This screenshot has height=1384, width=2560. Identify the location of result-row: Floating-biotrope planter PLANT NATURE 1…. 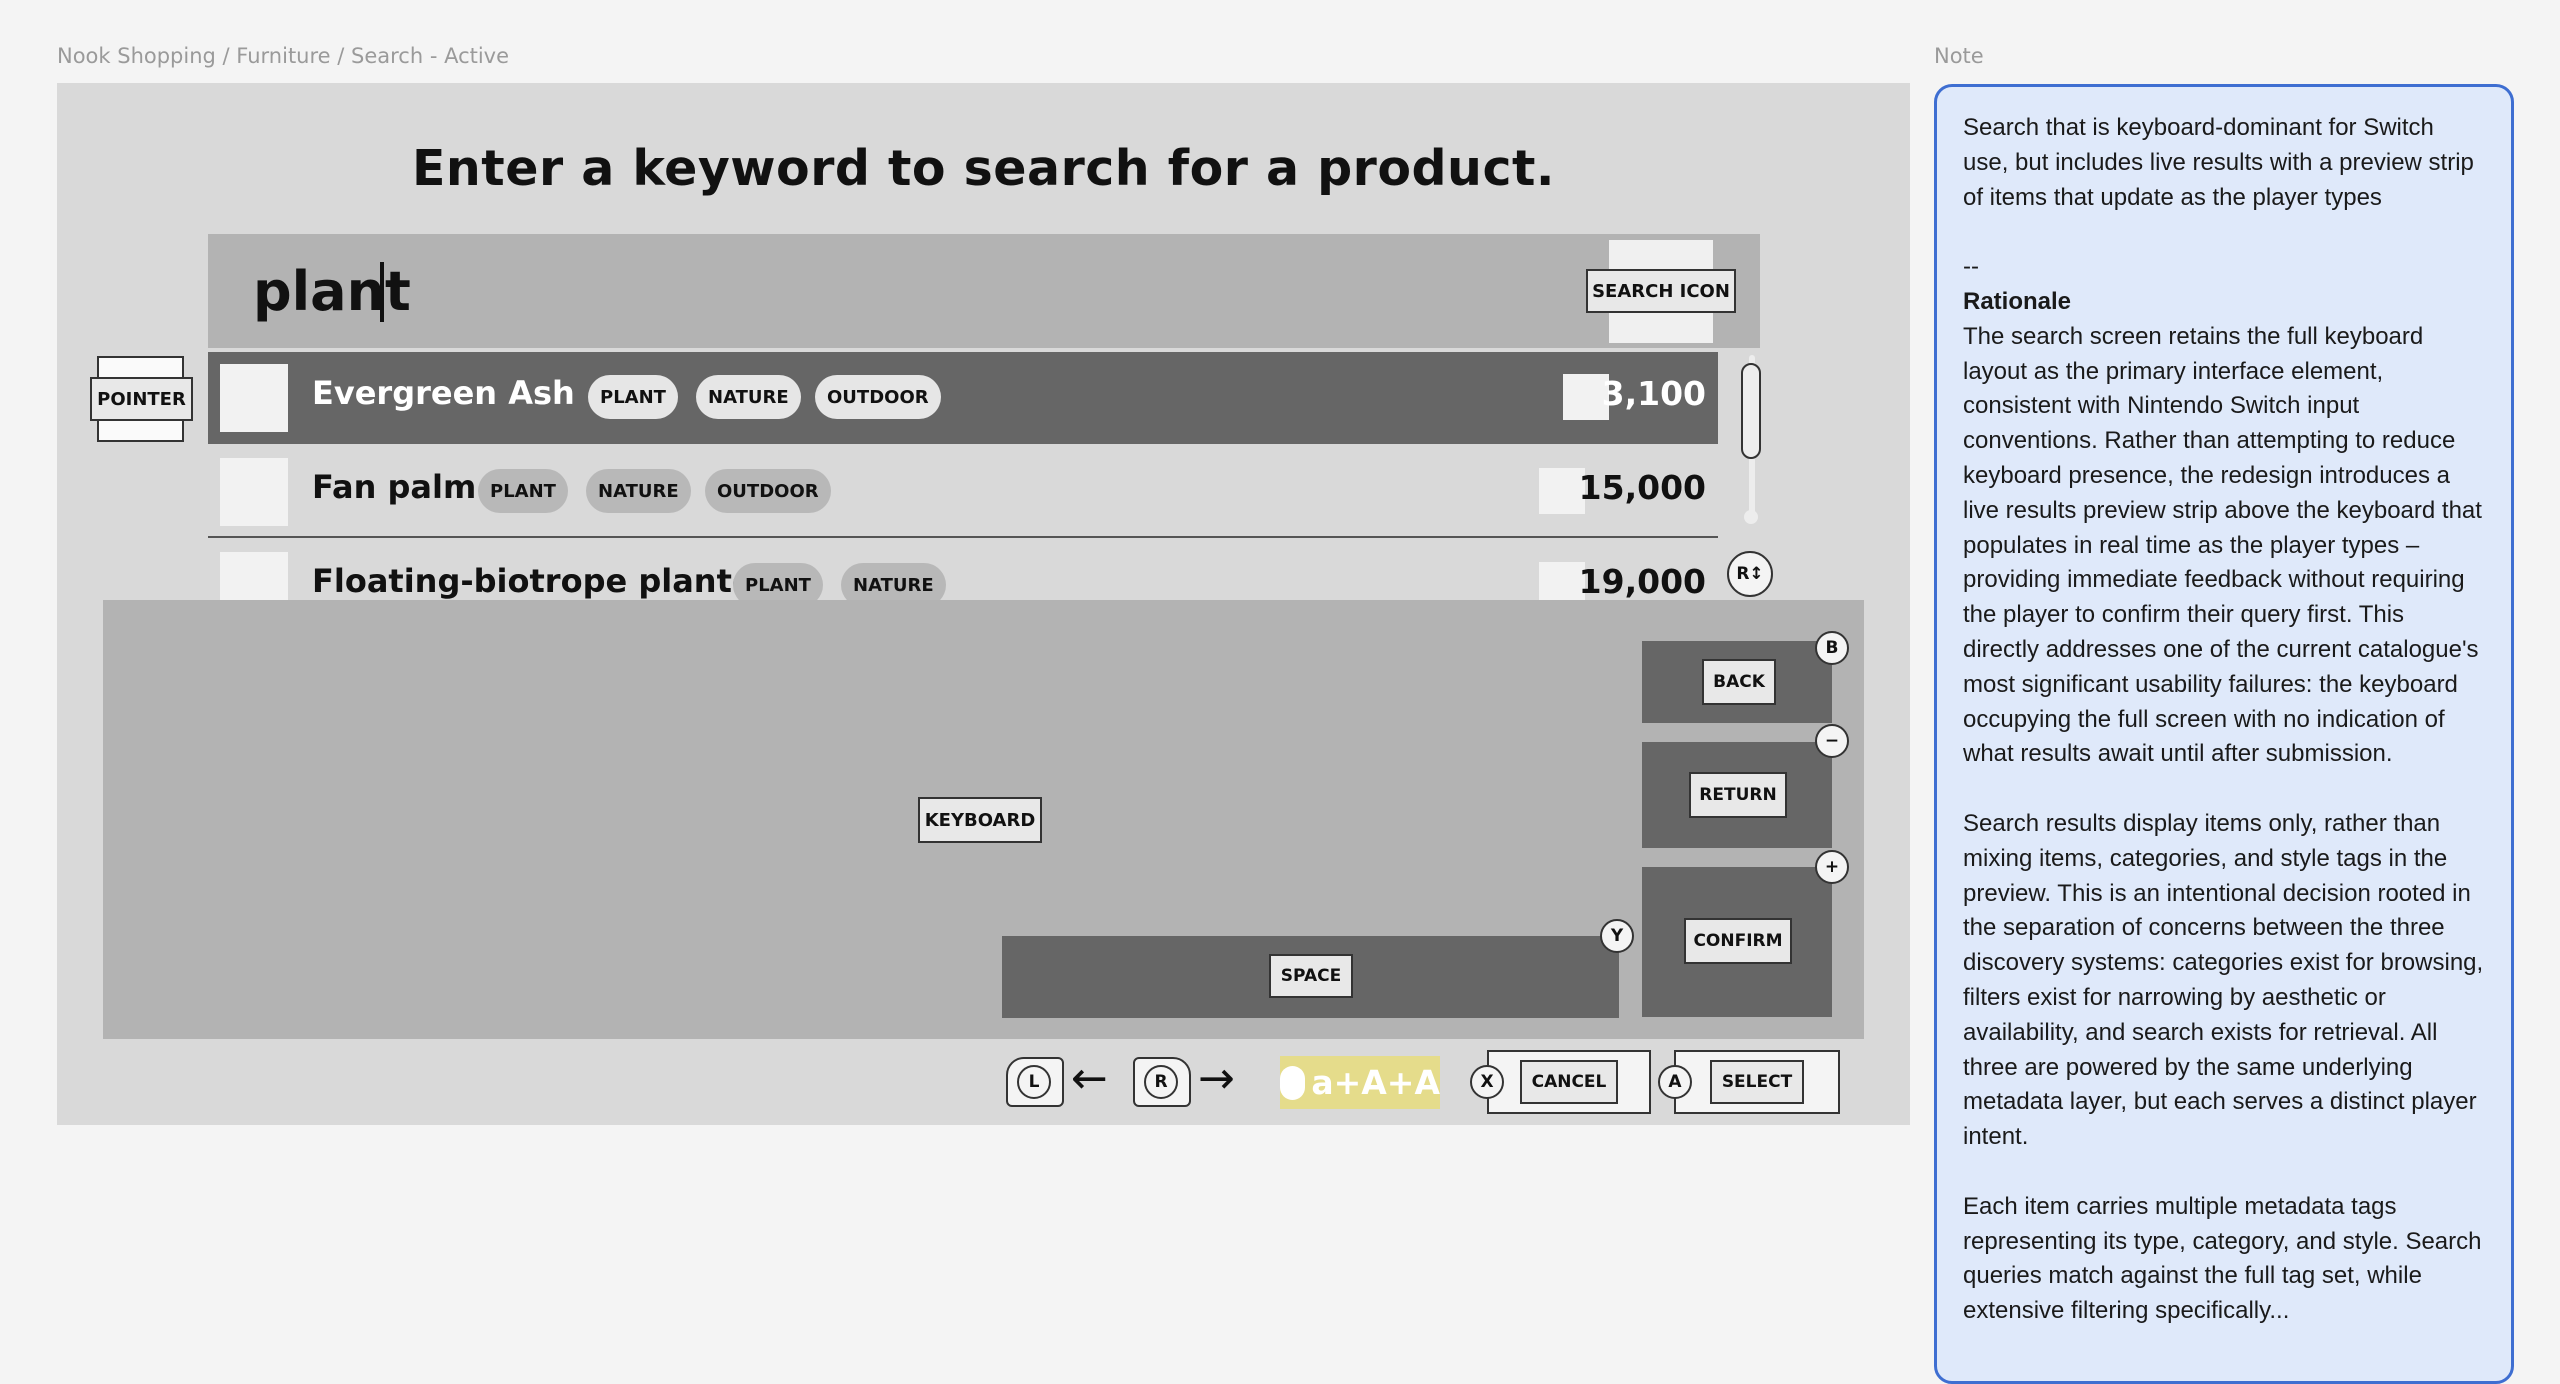
(963, 570).